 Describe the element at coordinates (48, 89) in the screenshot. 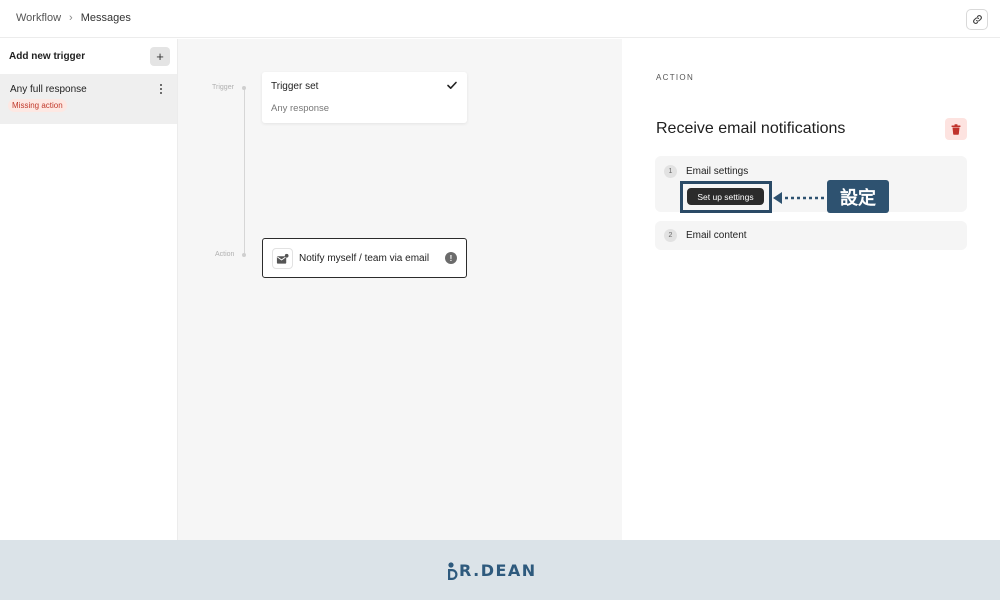

I see `trigger-item-title: Any full response` at that location.